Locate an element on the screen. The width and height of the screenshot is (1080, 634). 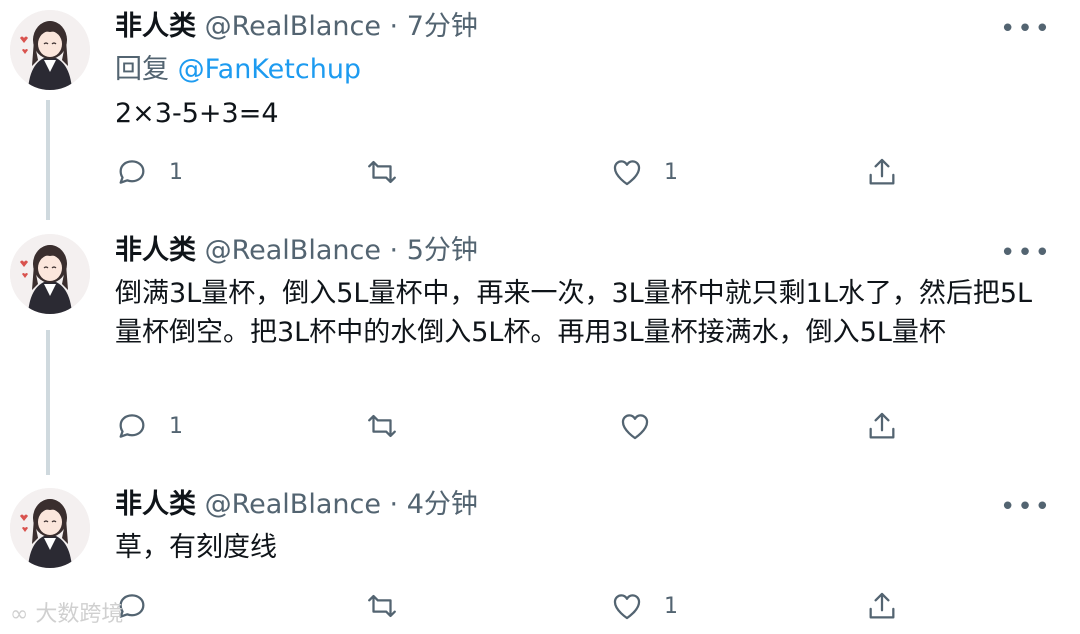
watermark: ∞ 大数跨境 is located at coordinates (66, 612).